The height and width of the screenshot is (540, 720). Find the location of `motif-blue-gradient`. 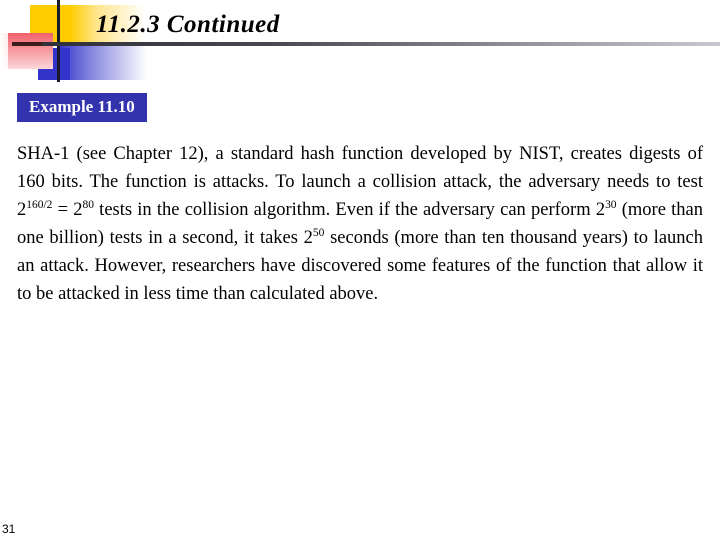

motif-blue-gradient is located at coordinates (102, 61).